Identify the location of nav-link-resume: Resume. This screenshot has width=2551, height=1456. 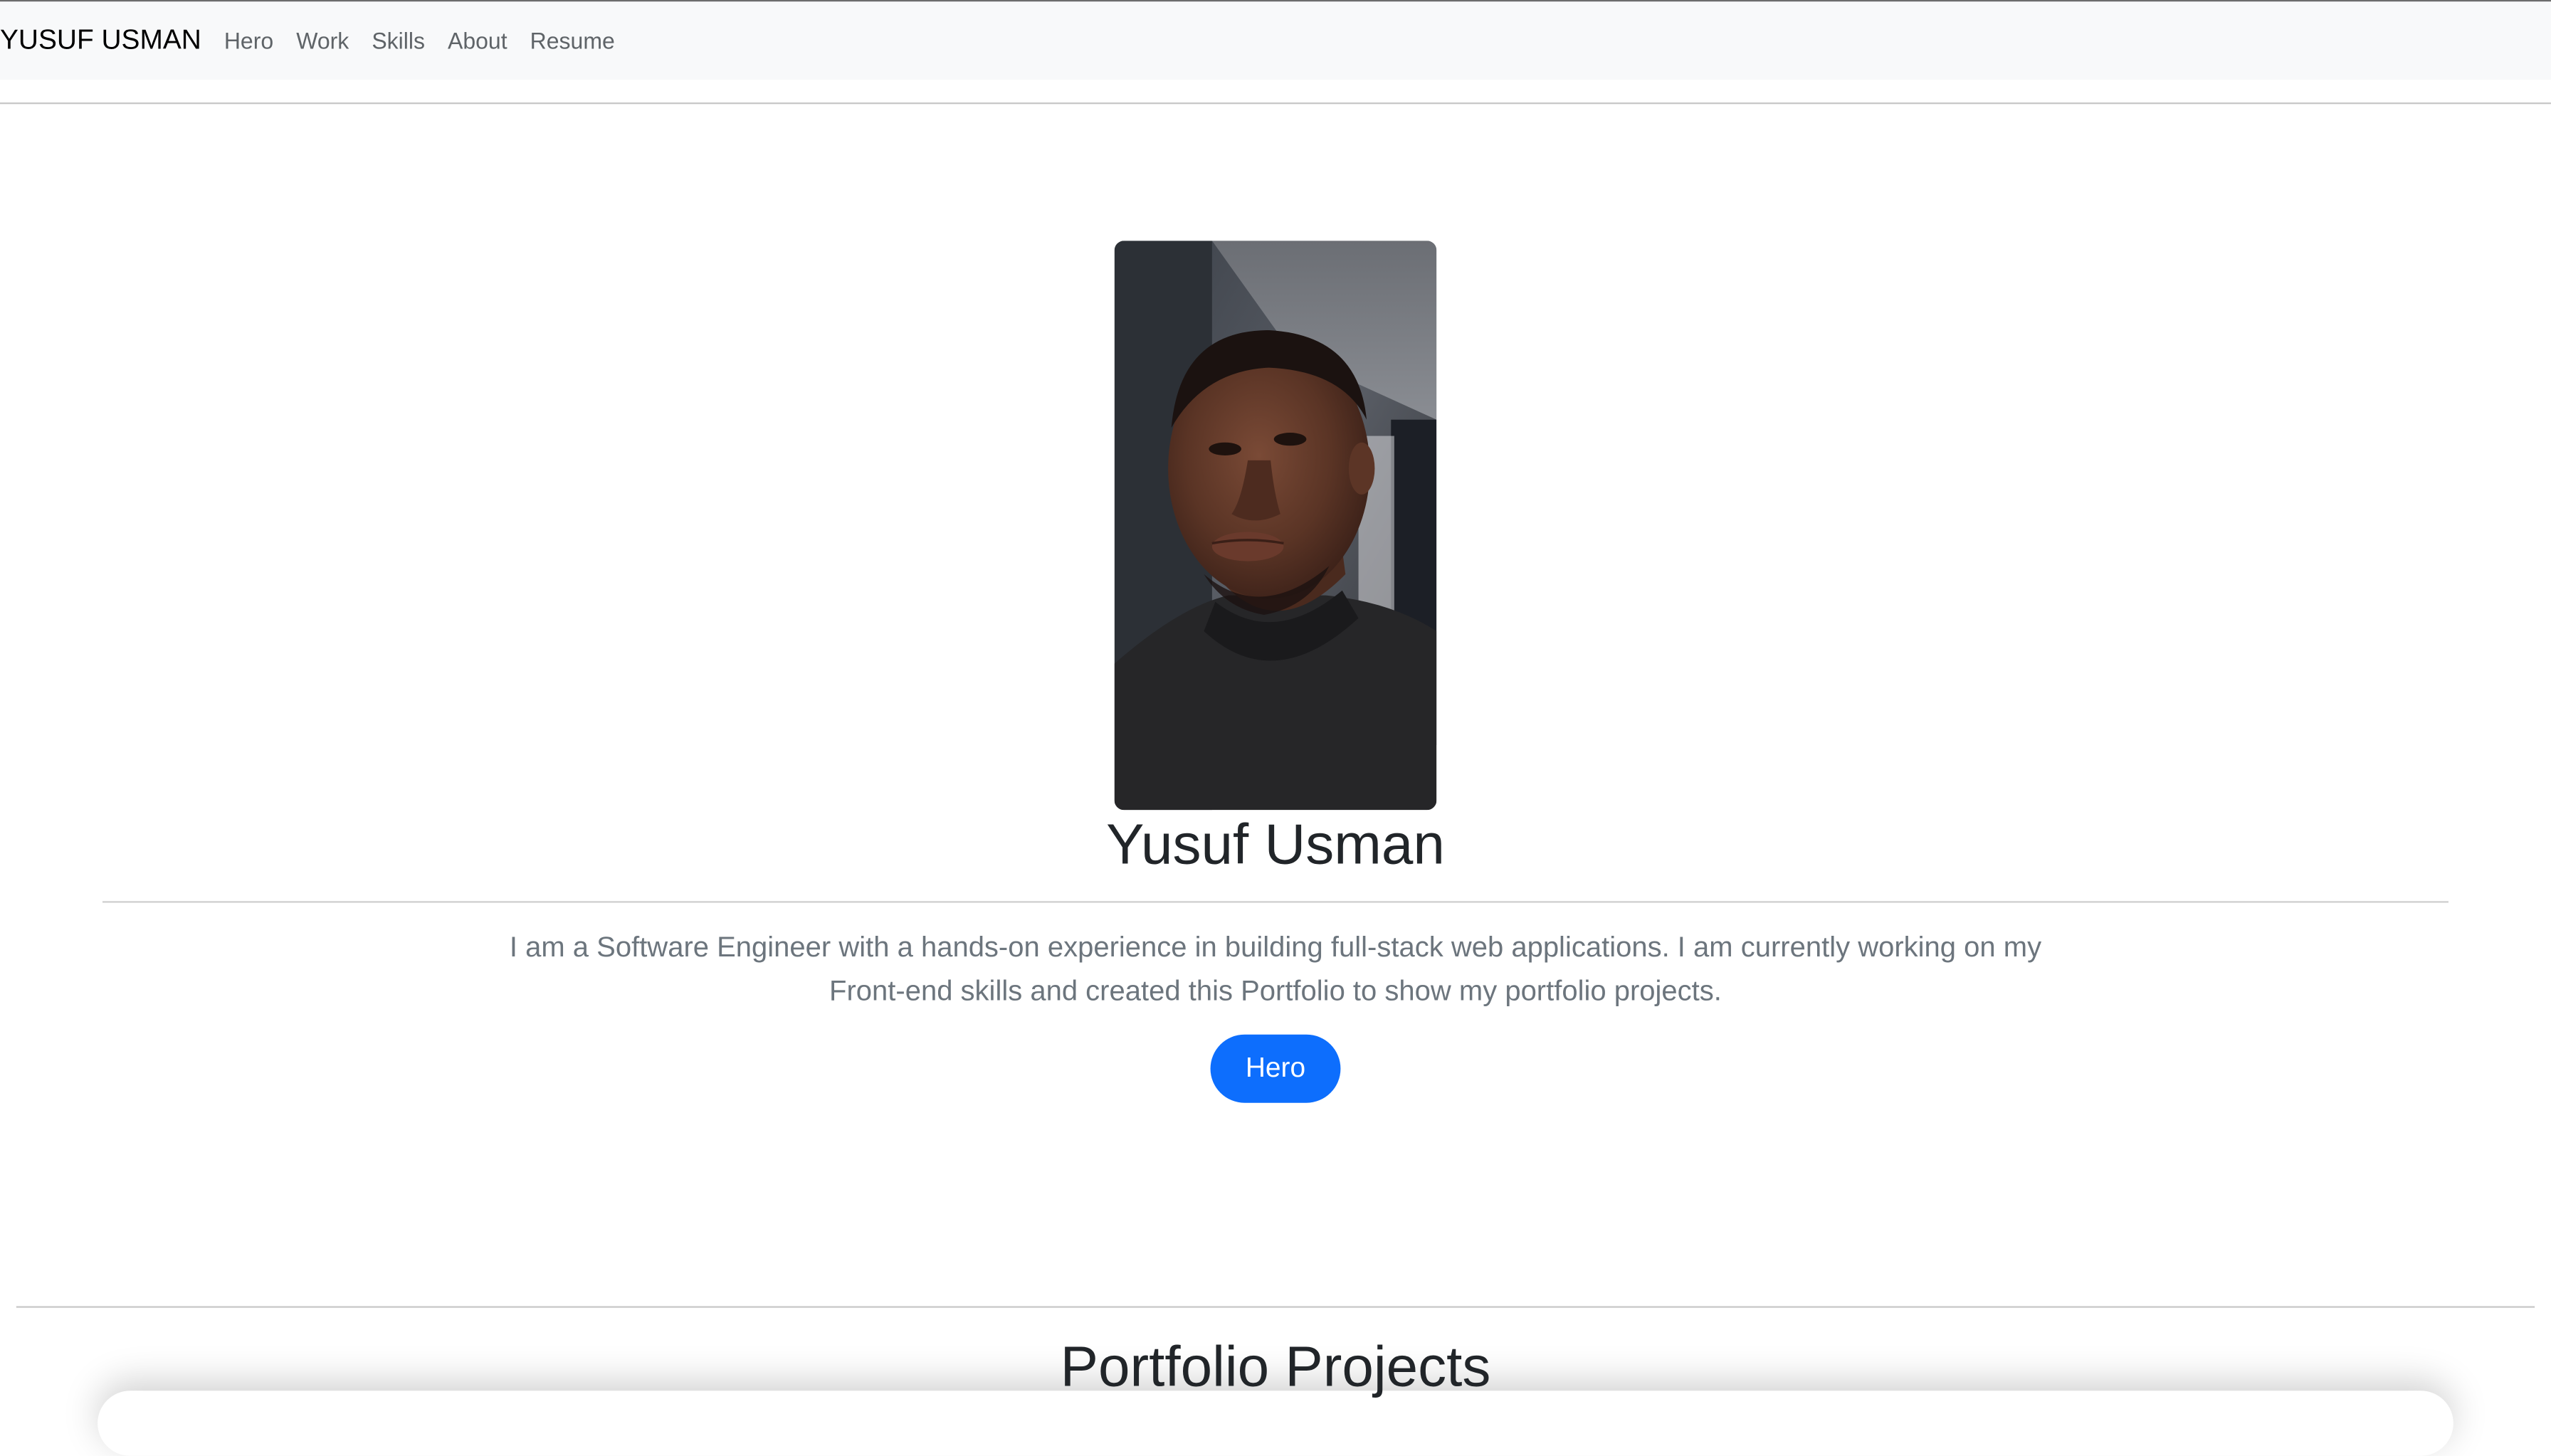
(573, 41).